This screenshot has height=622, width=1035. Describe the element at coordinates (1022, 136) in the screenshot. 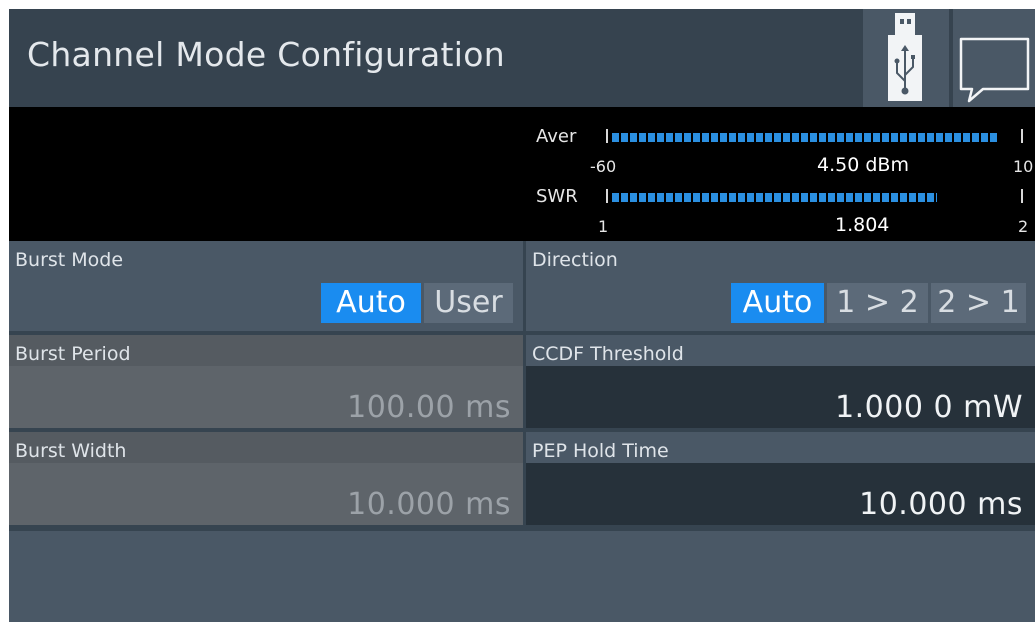

I see `aver-scale-end` at that location.